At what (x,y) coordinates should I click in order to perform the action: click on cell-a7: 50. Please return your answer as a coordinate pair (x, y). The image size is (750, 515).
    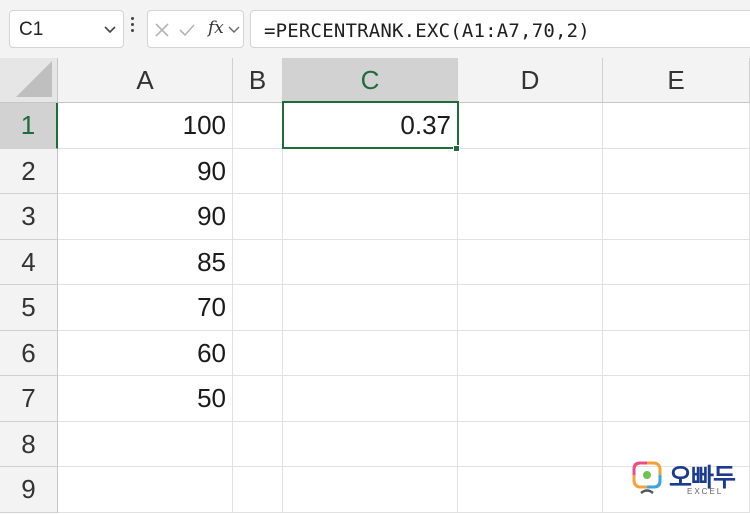
    Looking at the image, I should click on (145, 399).